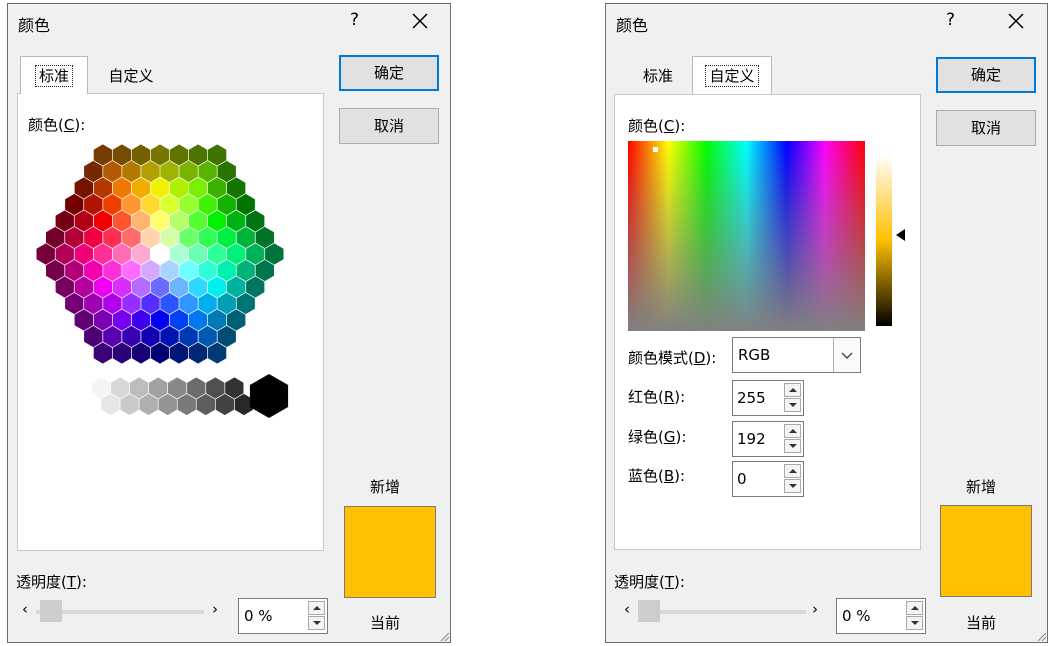 The height and width of the screenshot is (646, 1052). What do you see at coordinates (1017, 21) in the screenshot?
I see `close-button` at bounding box center [1017, 21].